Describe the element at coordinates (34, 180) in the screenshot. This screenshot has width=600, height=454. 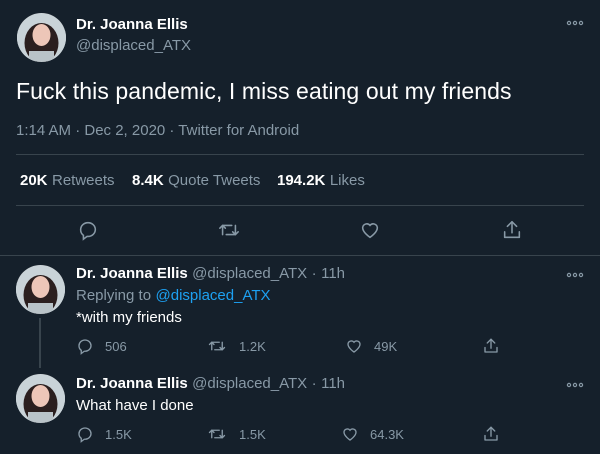
I see `retweets-count: 20K` at that location.